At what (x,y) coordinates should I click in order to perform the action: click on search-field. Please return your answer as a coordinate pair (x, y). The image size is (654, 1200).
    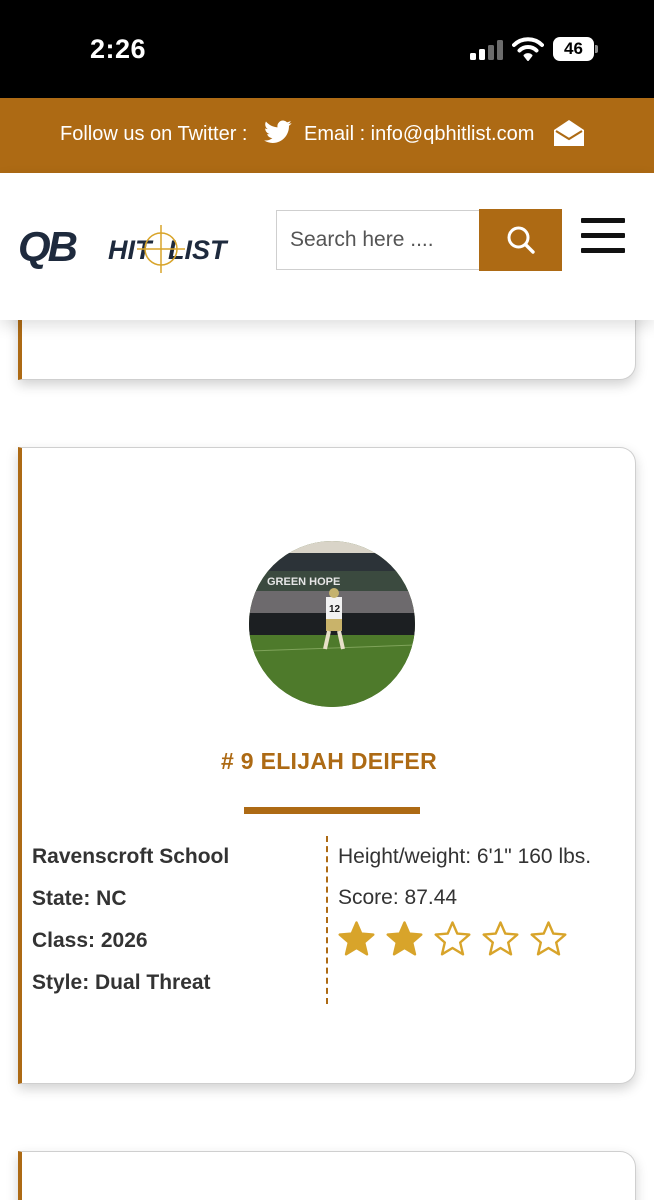
    Looking at the image, I should click on (378, 240).